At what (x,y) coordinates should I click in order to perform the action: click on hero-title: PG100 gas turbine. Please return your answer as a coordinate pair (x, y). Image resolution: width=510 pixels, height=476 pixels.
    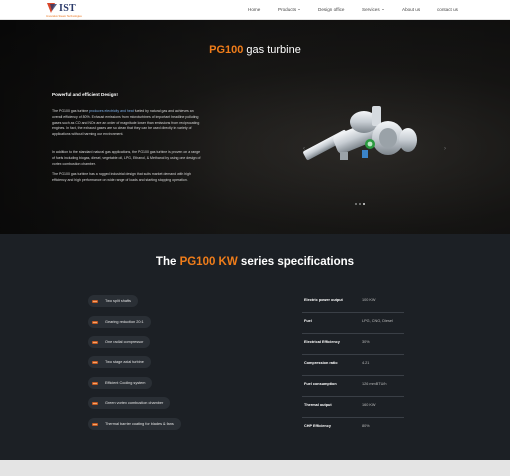
    Looking at the image, I should click on (255, 50).